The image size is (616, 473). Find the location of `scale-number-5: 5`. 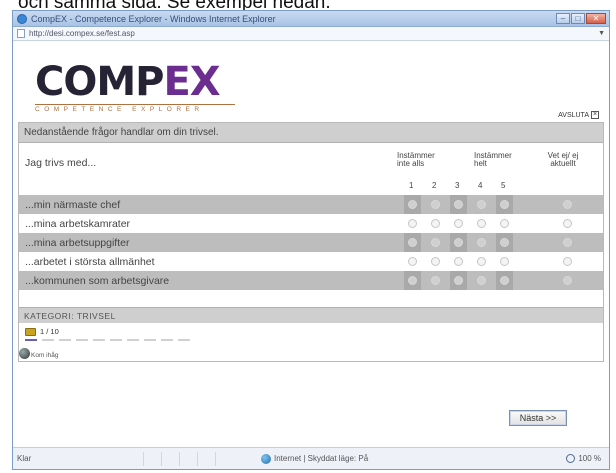

scale-number-5: 5 is located at coordinates (503, 185).